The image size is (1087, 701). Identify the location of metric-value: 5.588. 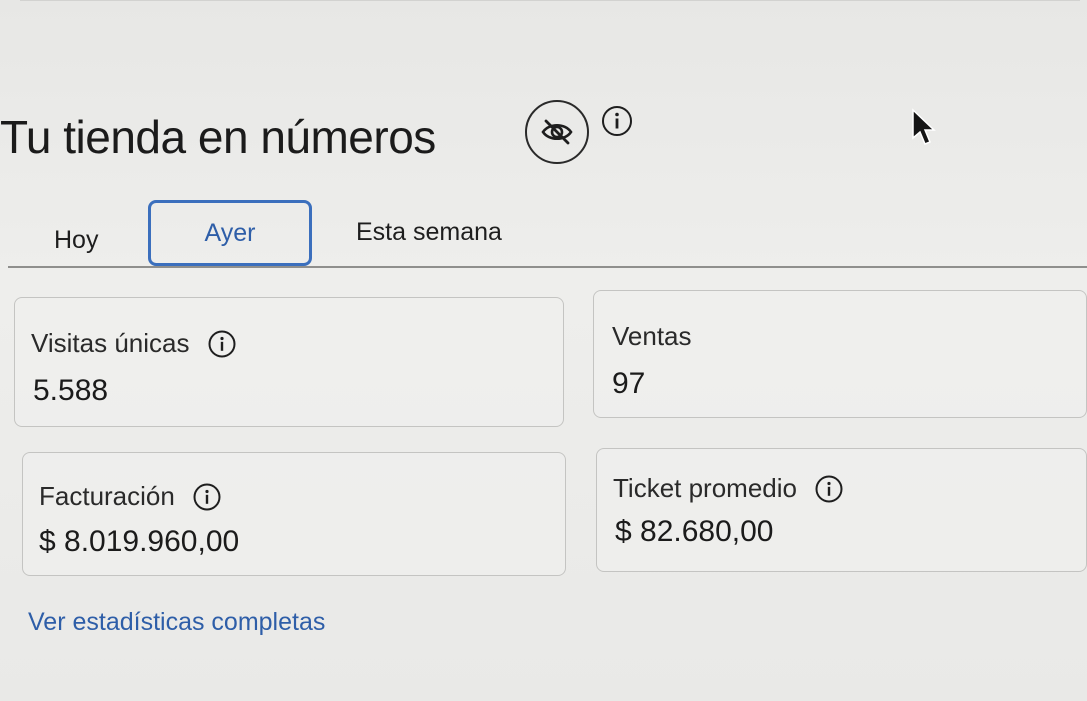
(71, 390).